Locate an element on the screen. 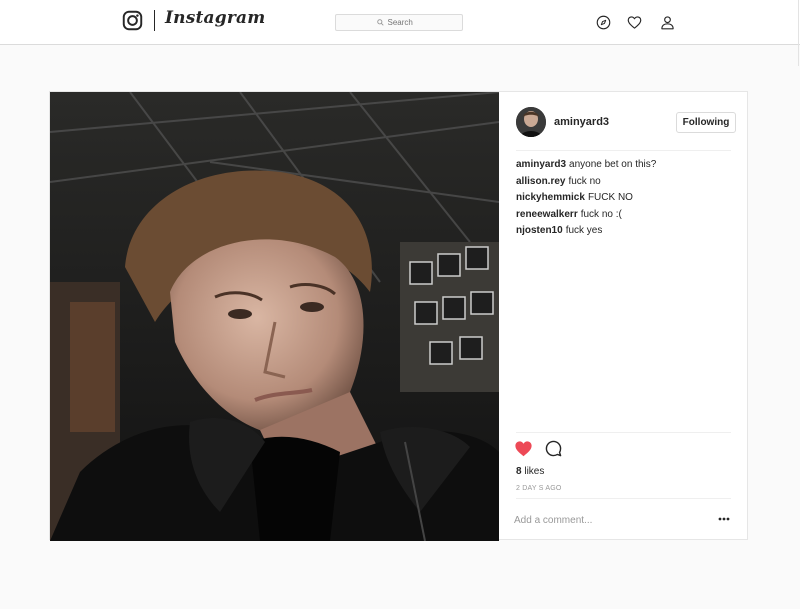 The width and height of the screenshot is (800, 609). comment-text: fuck no :( is located at coordinates (601, 214).